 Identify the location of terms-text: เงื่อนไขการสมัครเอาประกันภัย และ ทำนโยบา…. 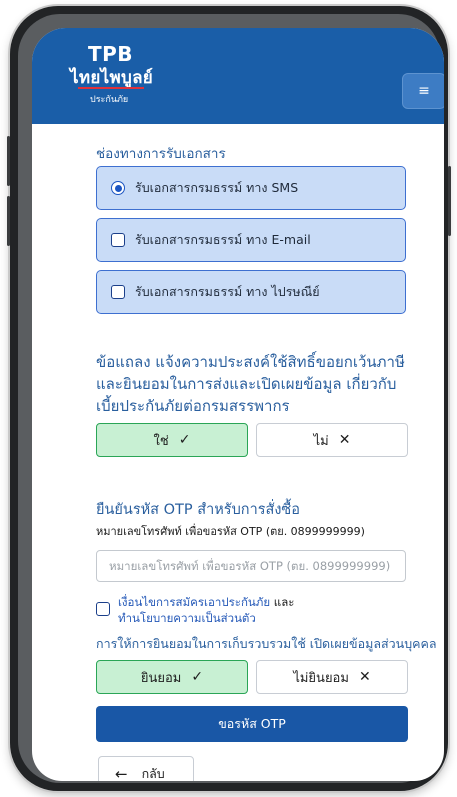
(206, 610).